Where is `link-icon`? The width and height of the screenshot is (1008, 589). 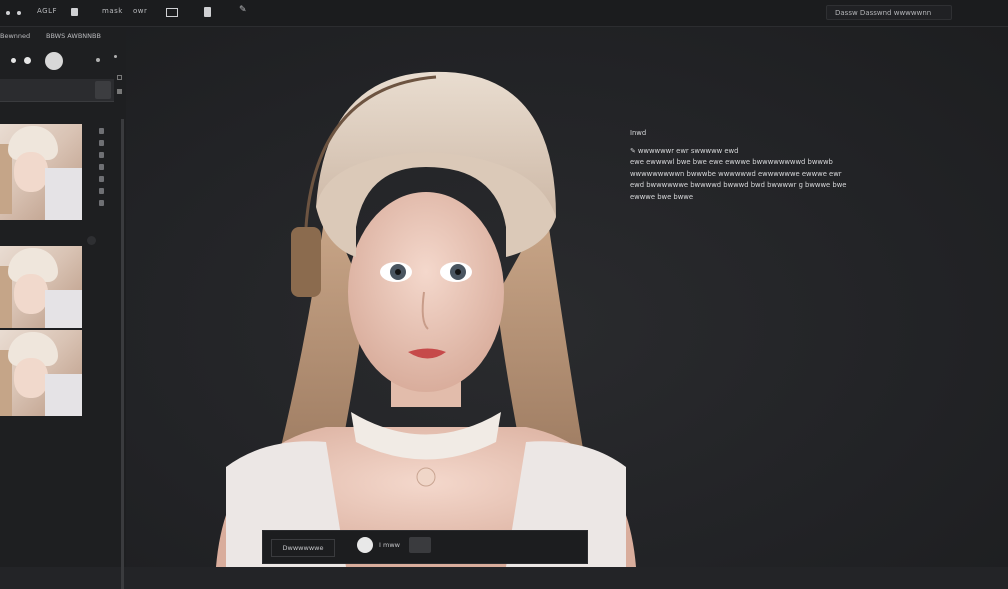
link-icon is located at coordinates (101, 155).